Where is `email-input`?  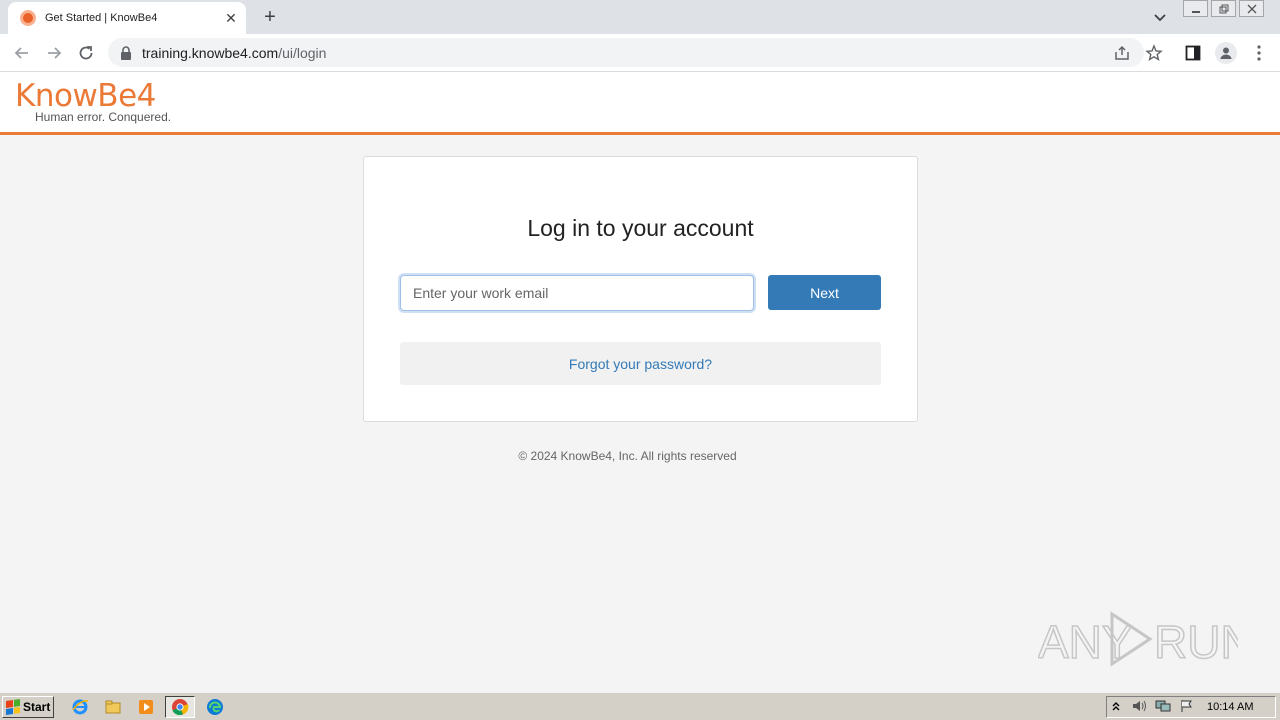
email-input is located at coordinates (577, 293).